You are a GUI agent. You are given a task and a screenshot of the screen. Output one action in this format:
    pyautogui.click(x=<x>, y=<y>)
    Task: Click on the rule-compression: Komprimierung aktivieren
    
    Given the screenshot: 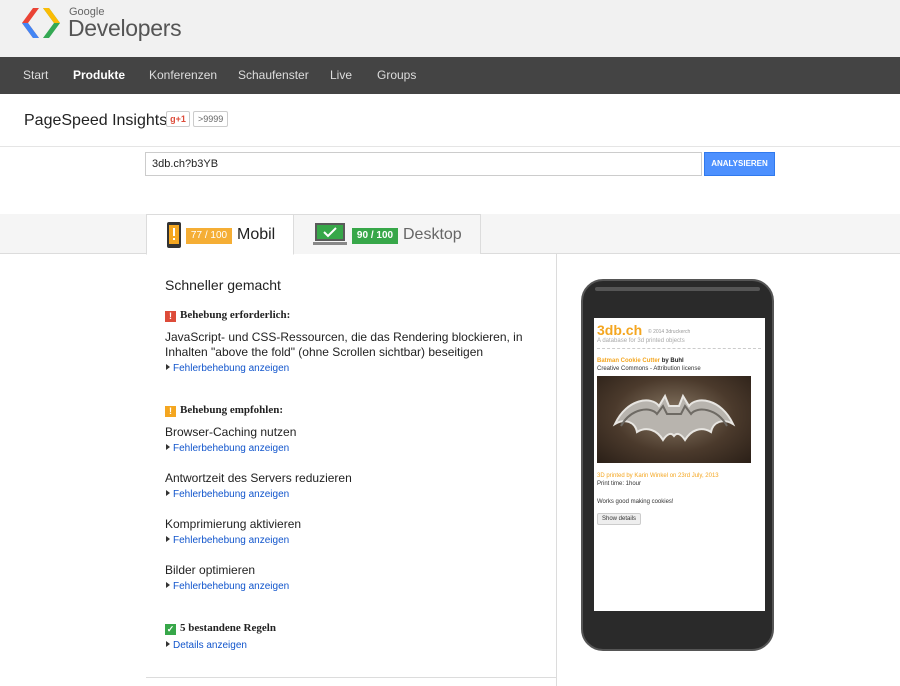 What is the action you would take?
    pyautogui.click(x=233, y=524)
    